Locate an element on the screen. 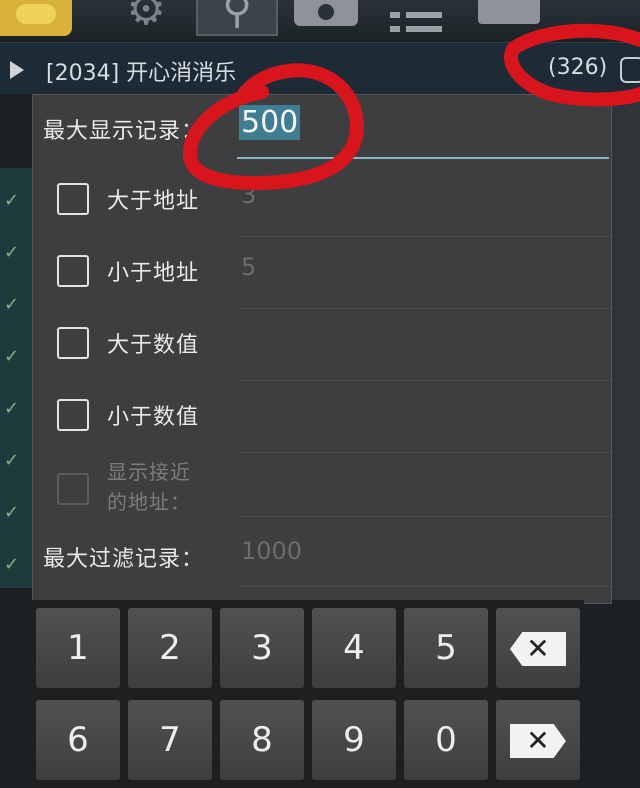 This screenshot has height=788, width=640. background-scroll-strip is located at coordinates (626, 350).